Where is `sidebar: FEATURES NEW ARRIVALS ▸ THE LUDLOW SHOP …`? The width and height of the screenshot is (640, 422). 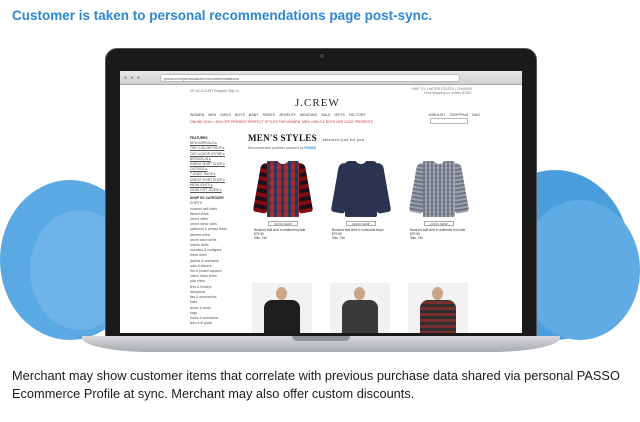 sidebar: FEATURES NEW ARRIVALS ▸ THE LUDLOW SHOP … is located at coordinates (217, 229).